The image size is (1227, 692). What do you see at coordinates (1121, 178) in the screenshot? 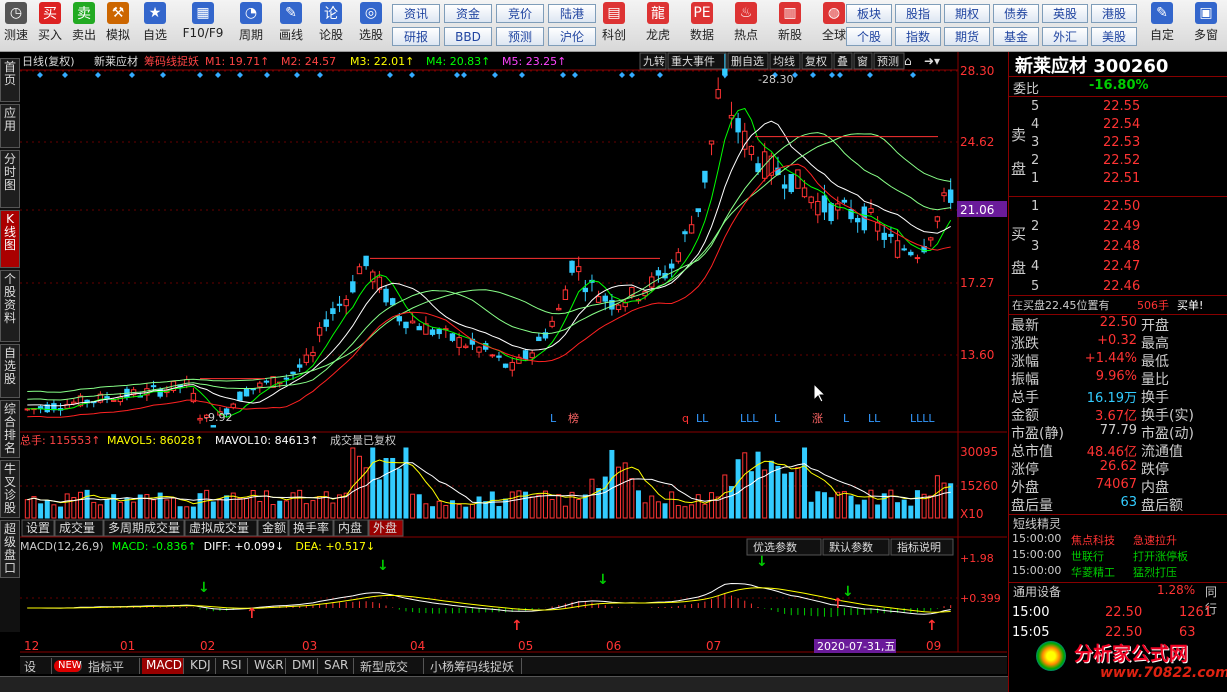
I see `sell-price: 22.51` at bounding box center [1121, 178].